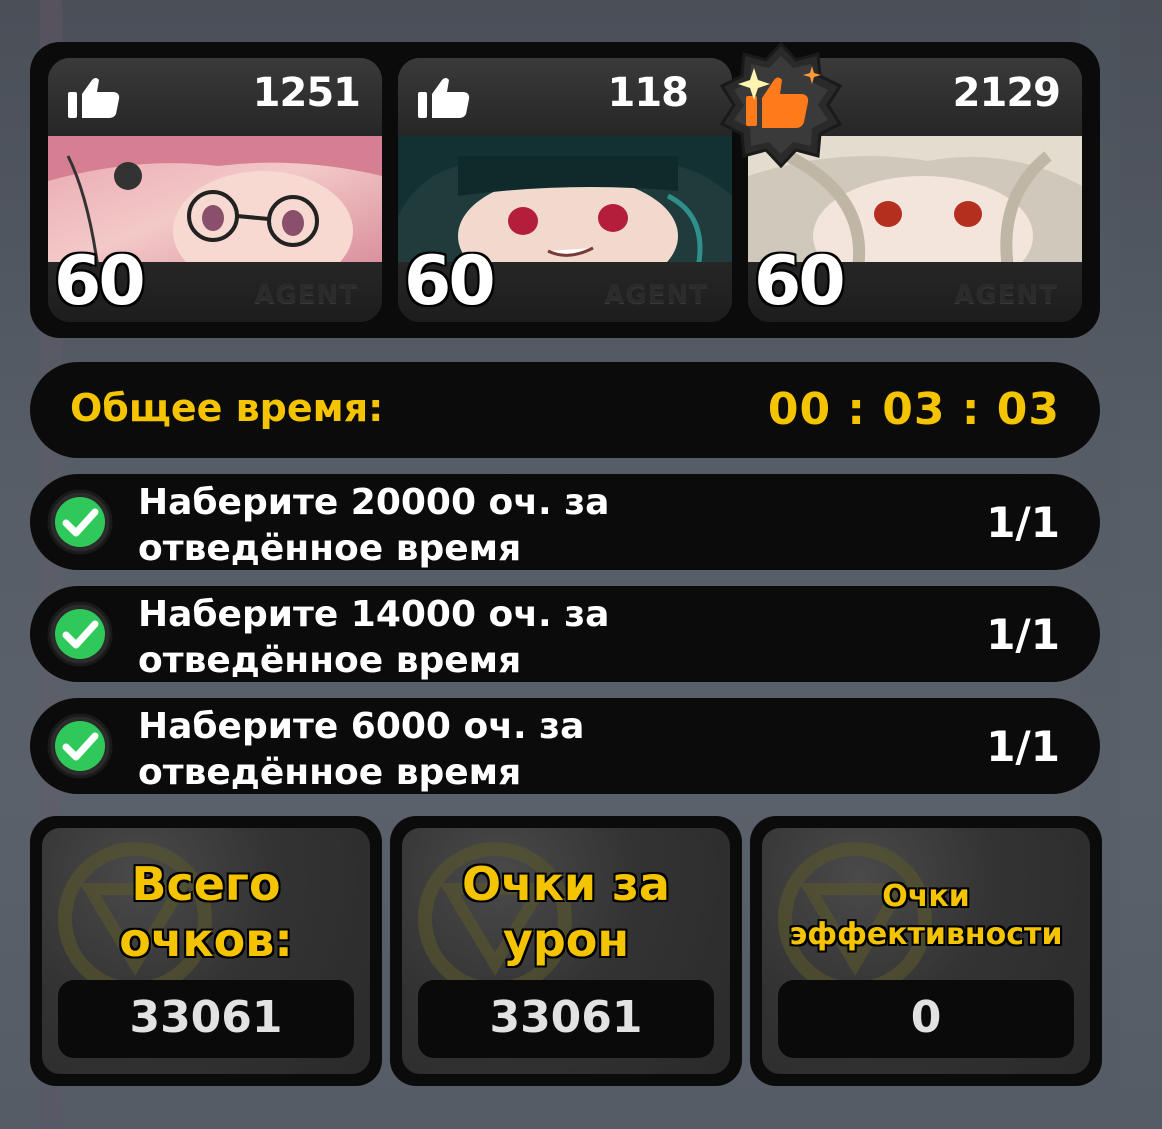  I want to click on score-title: Всего очков:, so click(206, 912).